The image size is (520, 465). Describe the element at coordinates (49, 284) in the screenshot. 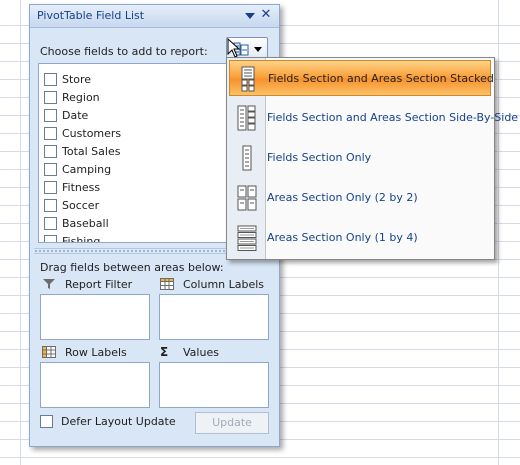

I see `filter-icon` at that location.